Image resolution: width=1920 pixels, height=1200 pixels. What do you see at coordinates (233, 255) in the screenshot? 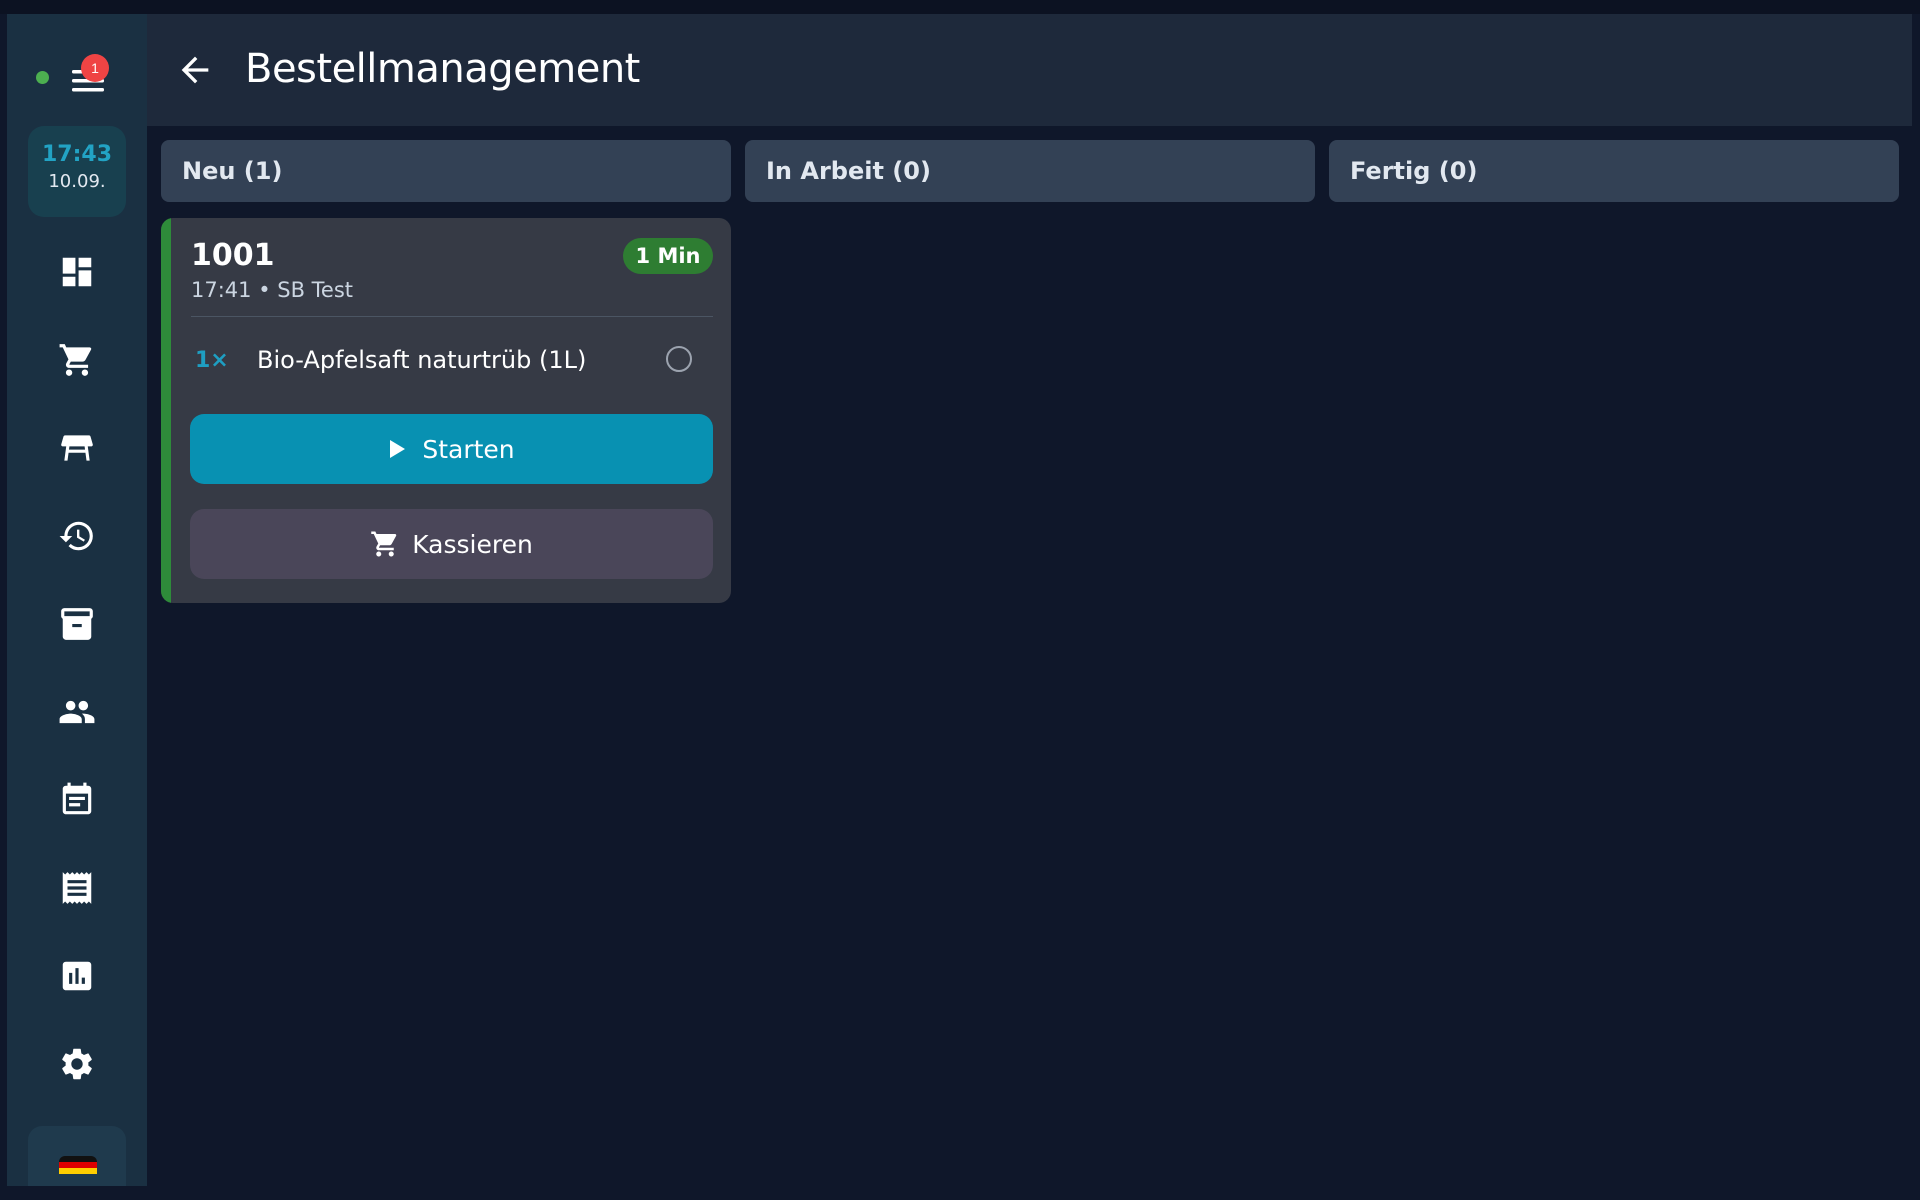
I see `order-number: 1001` at bounding box center [233, 255].